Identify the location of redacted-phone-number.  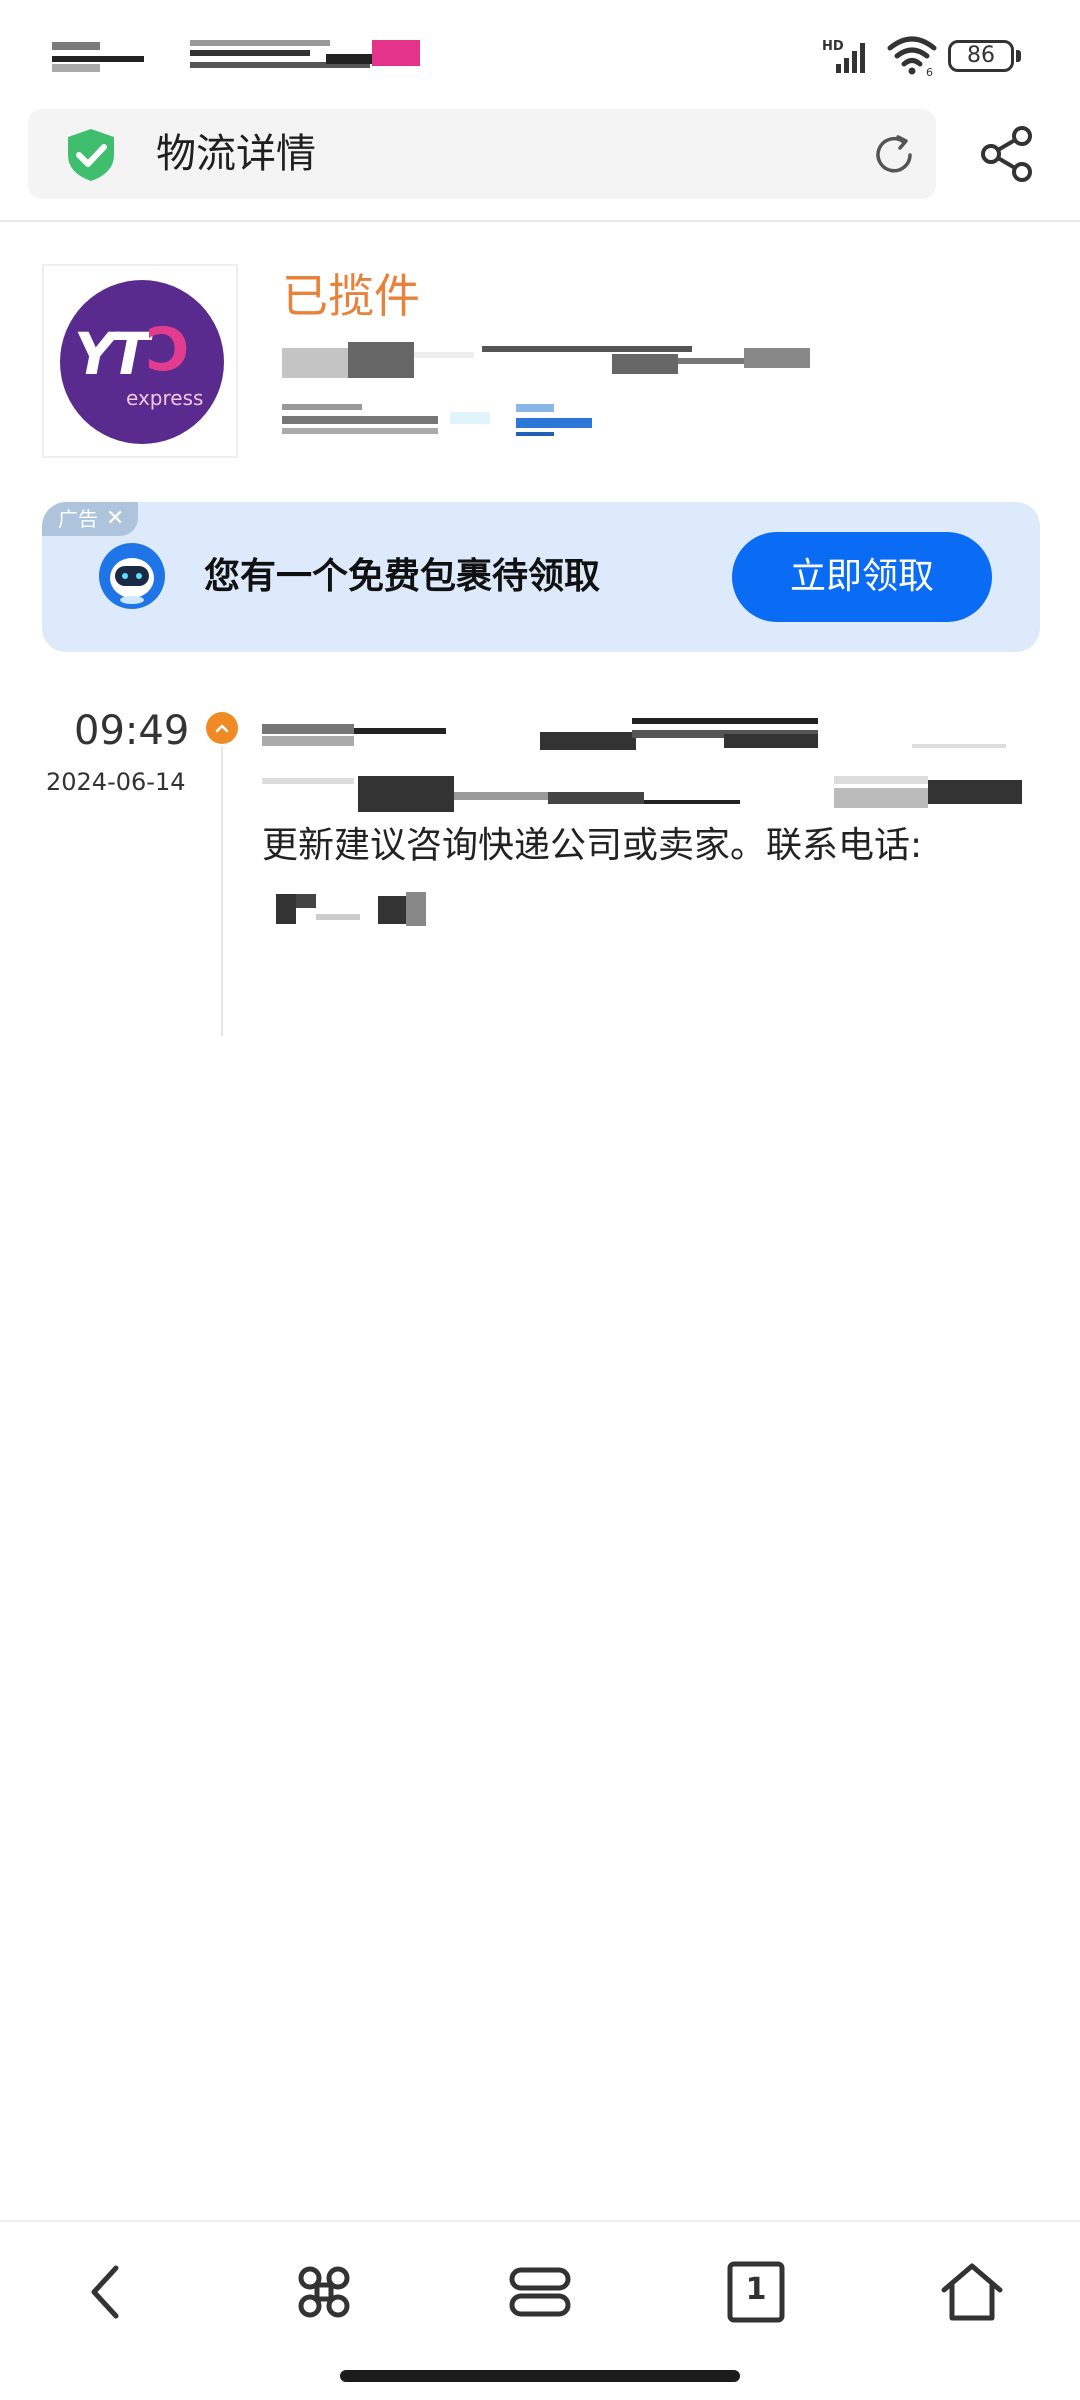
(359, 910).